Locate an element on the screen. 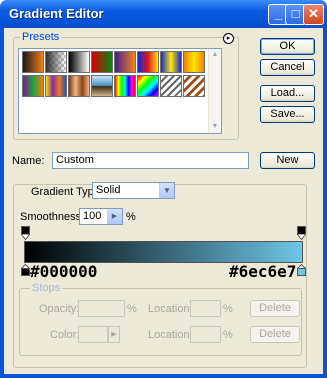 Image resolution: width=327 pixels, height=378 pixels. chevron-down-icon: ▼ is located at coordinates (166, 190).